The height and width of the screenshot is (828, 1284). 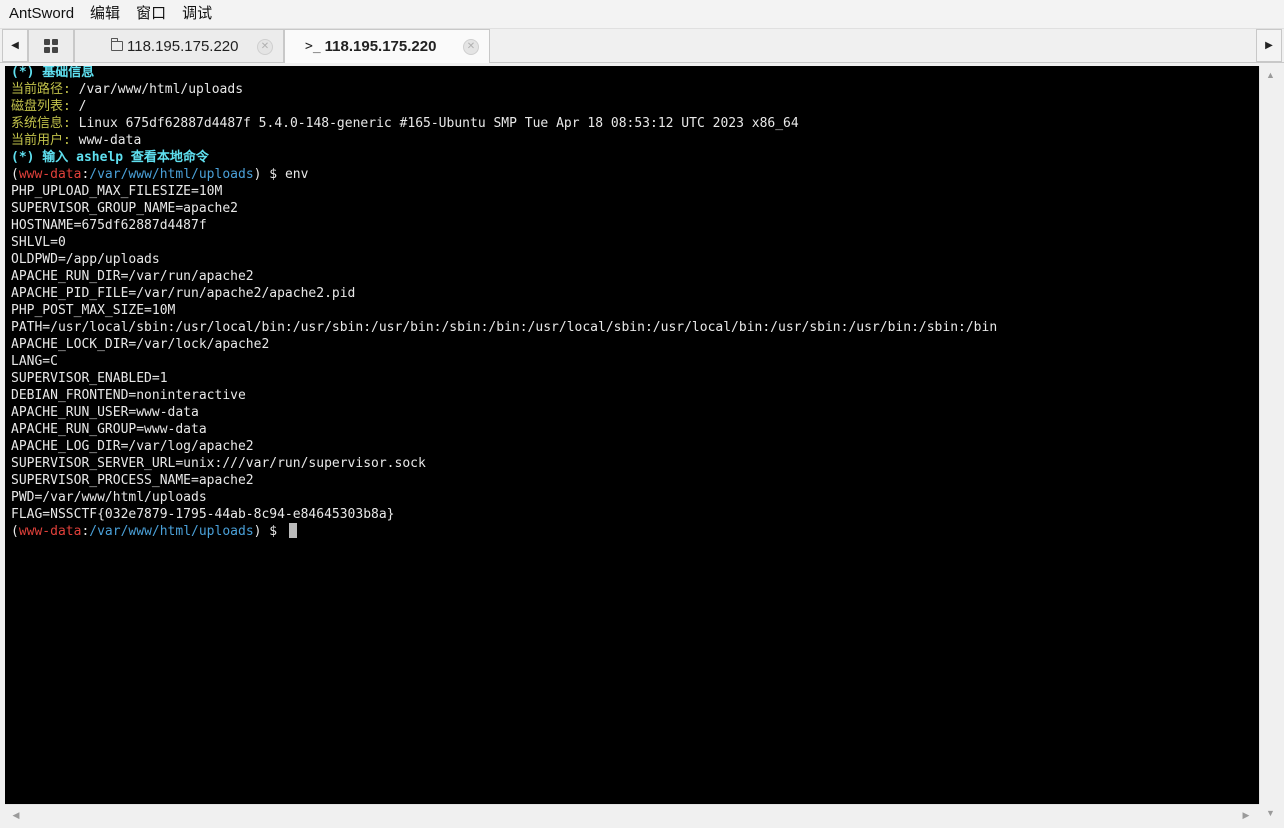 I want to click on menu-bar: AntSword 编辑 窗口 调试, so click(x=642, y=14).